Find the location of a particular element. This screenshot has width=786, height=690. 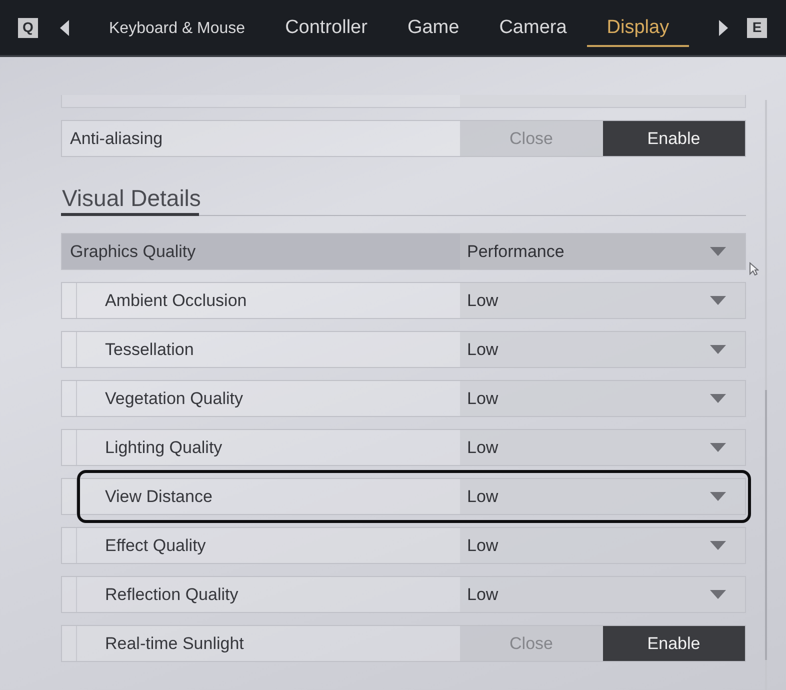

setting-label: View Distance is located at coordinates (158, 497).